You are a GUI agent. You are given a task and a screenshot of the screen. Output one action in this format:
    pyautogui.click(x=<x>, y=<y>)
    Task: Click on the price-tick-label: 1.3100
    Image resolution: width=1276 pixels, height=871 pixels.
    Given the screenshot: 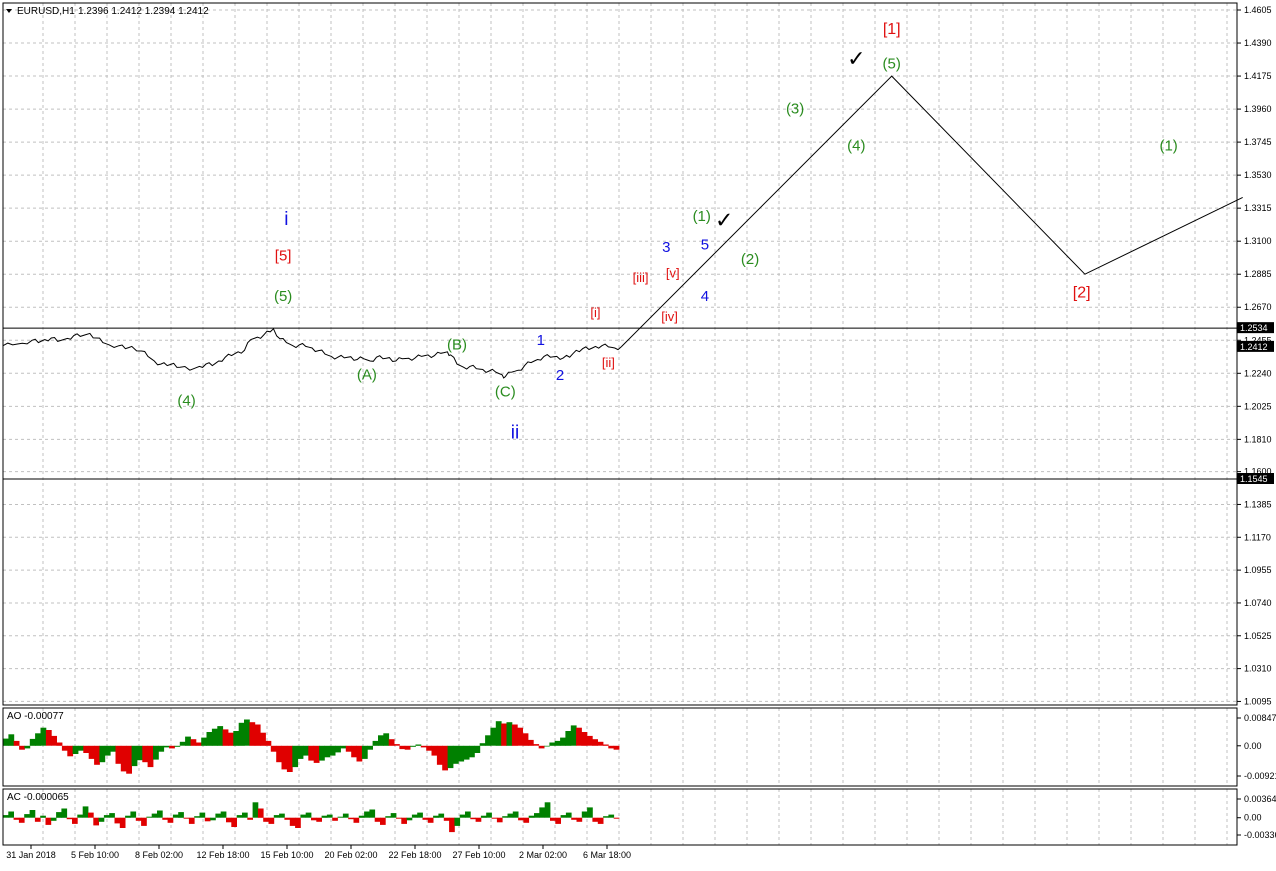 What is the action you would take?
    pyautogui.click(x=1258, y=241)
    